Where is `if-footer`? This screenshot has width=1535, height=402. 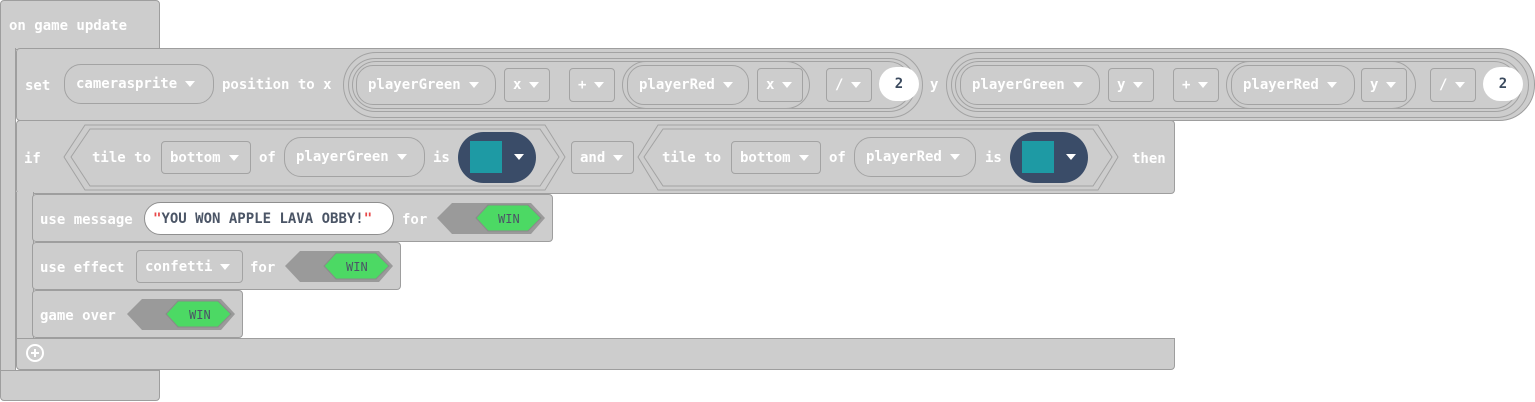
if-footer is located at coordinates (595, 354).